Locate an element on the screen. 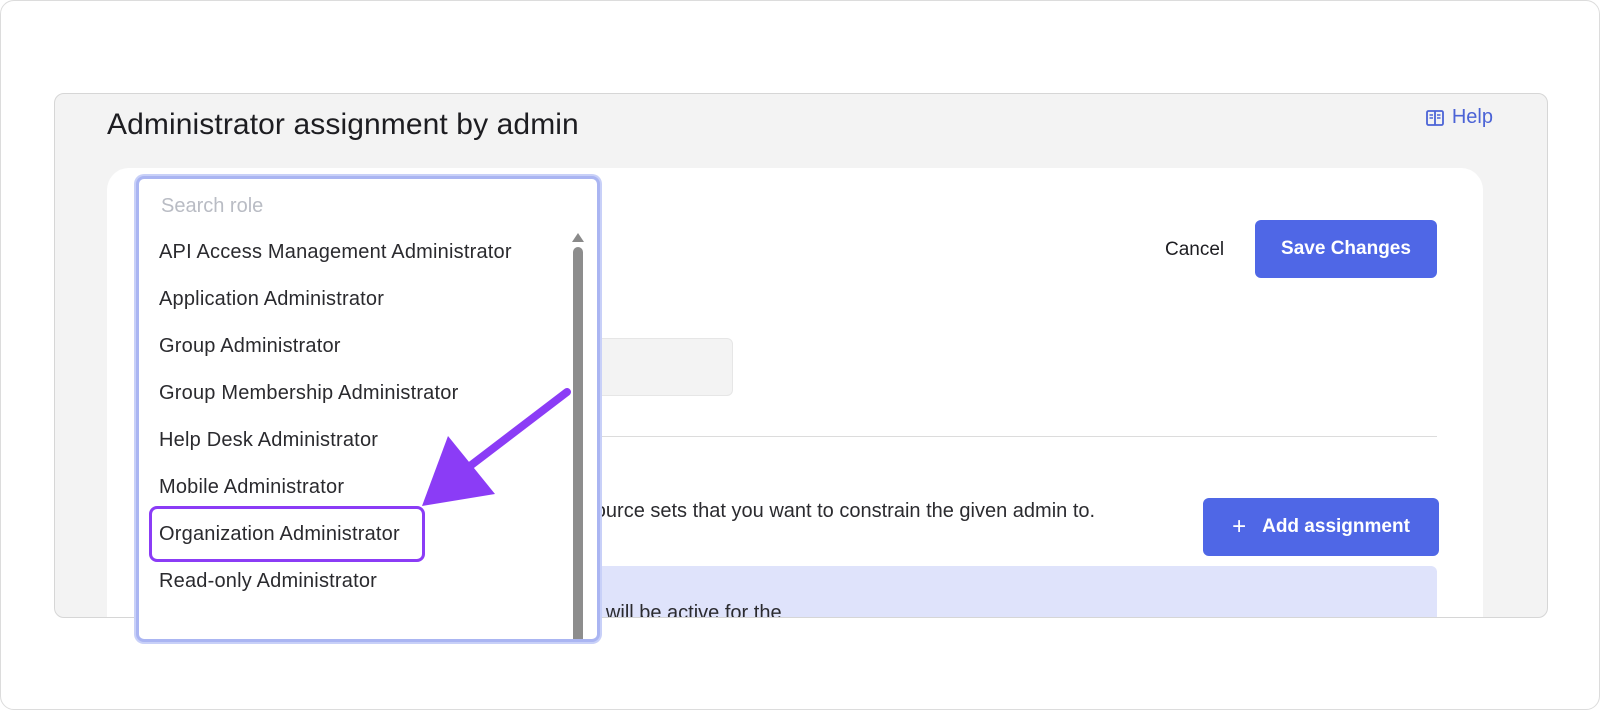  cancel-button: Cancel is located at coordinates (1194, 250).